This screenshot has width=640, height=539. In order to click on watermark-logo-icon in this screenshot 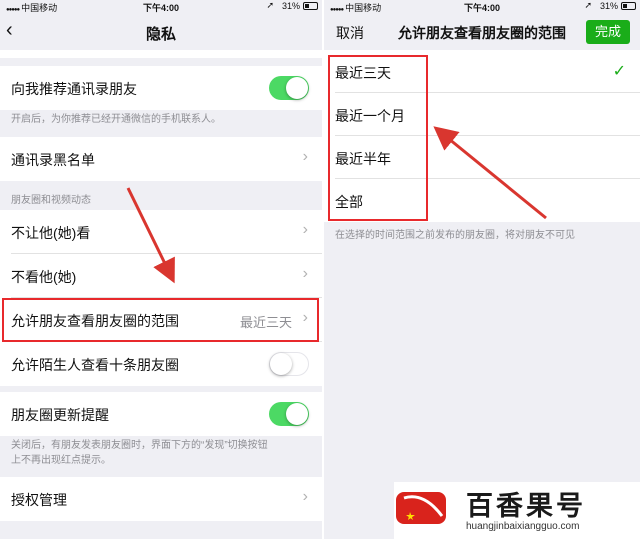, I will do `click(421, 508)`.